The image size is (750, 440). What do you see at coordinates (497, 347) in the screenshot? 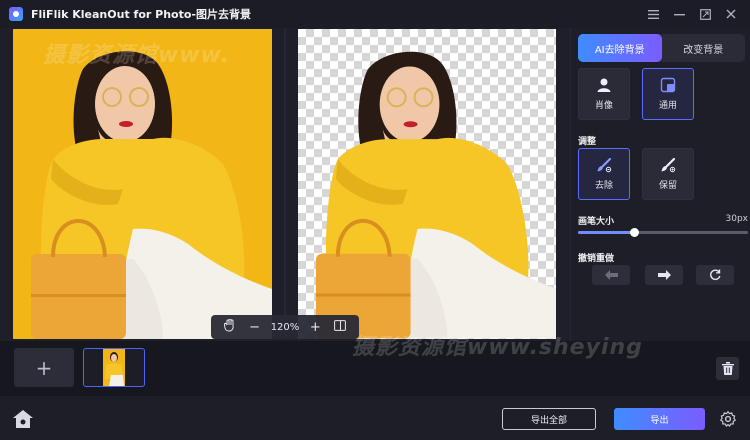
I see `watermark: 摄影资源馆www.sheying` at bounding box center [497, 347].